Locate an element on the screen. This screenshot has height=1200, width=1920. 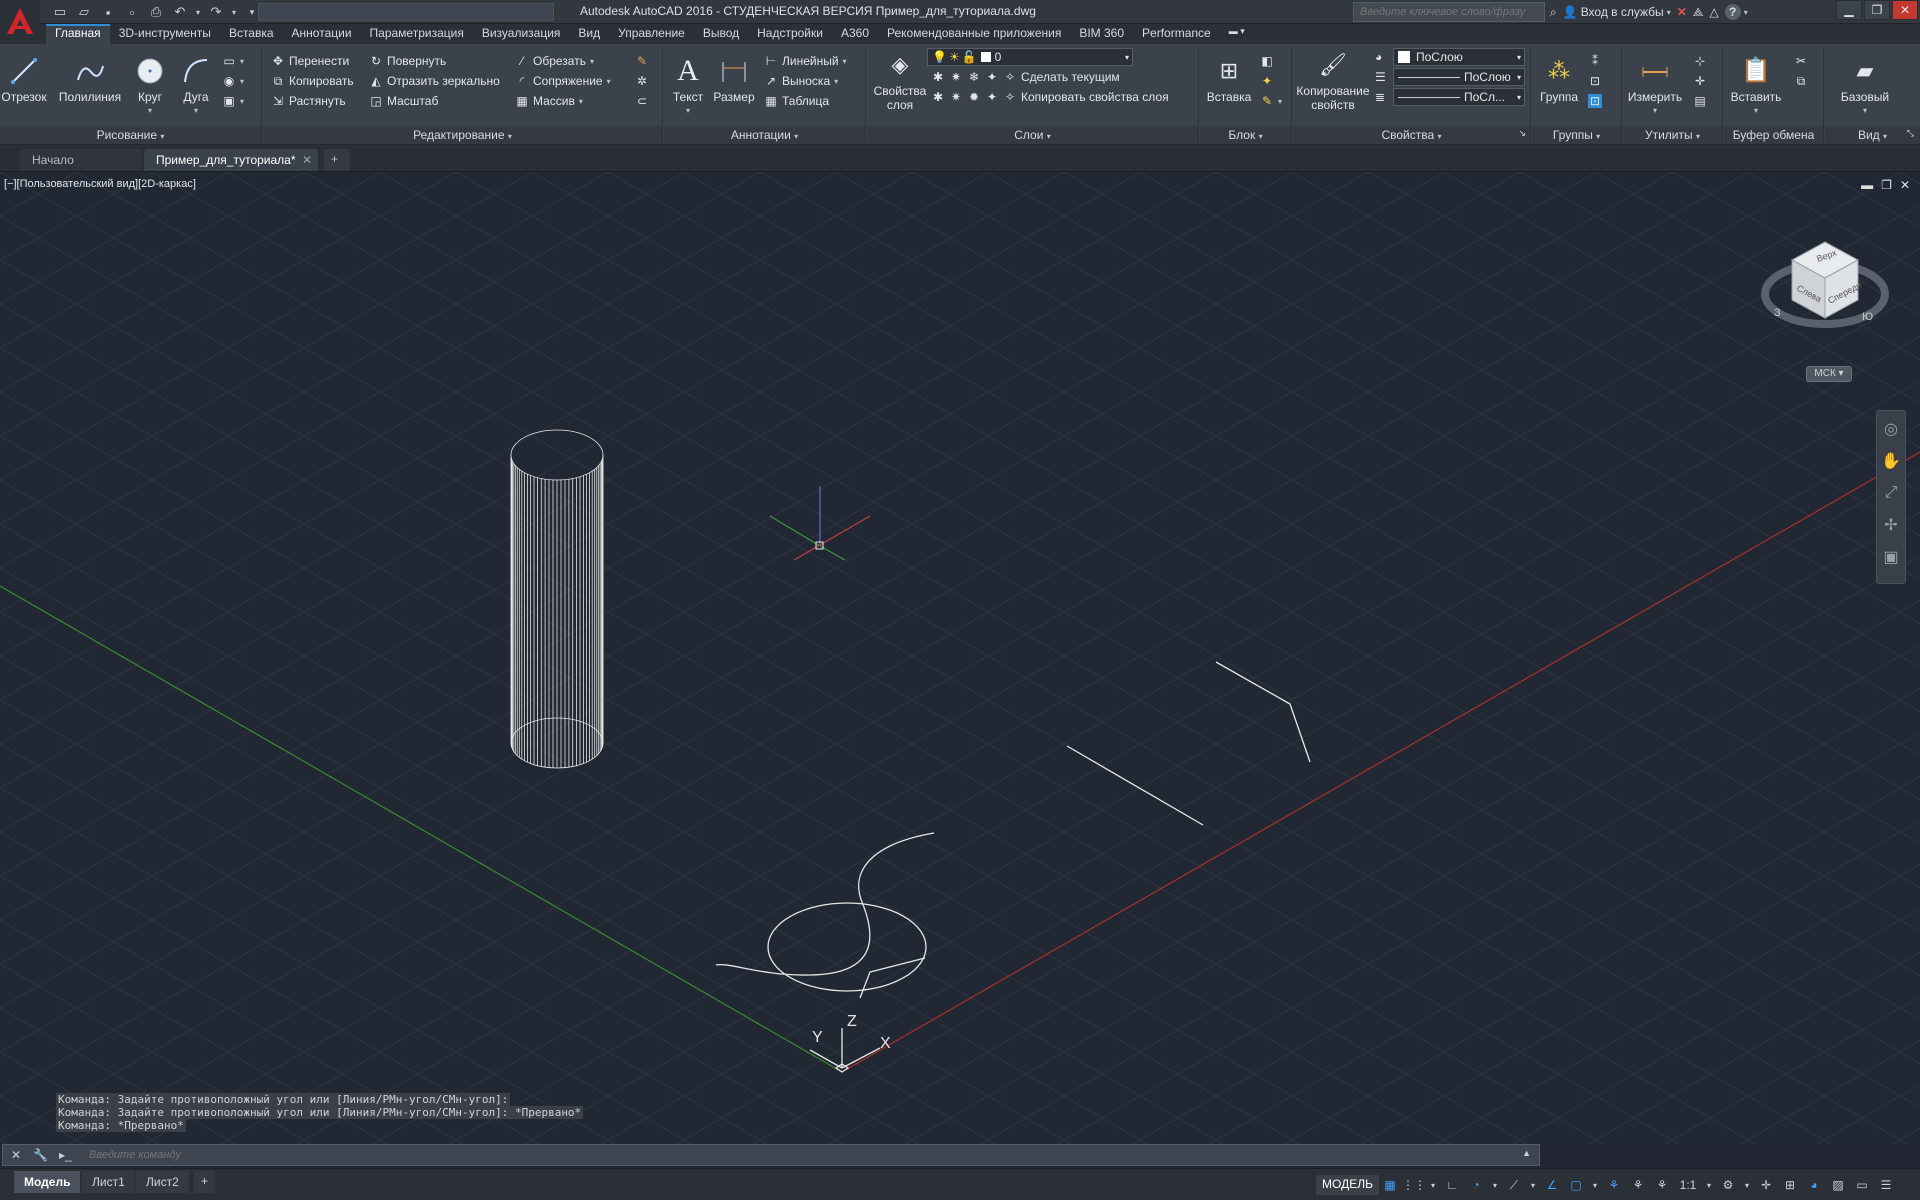
base-view-button: ▰ Базовый ▾ is located at coordinates (1865, 86).